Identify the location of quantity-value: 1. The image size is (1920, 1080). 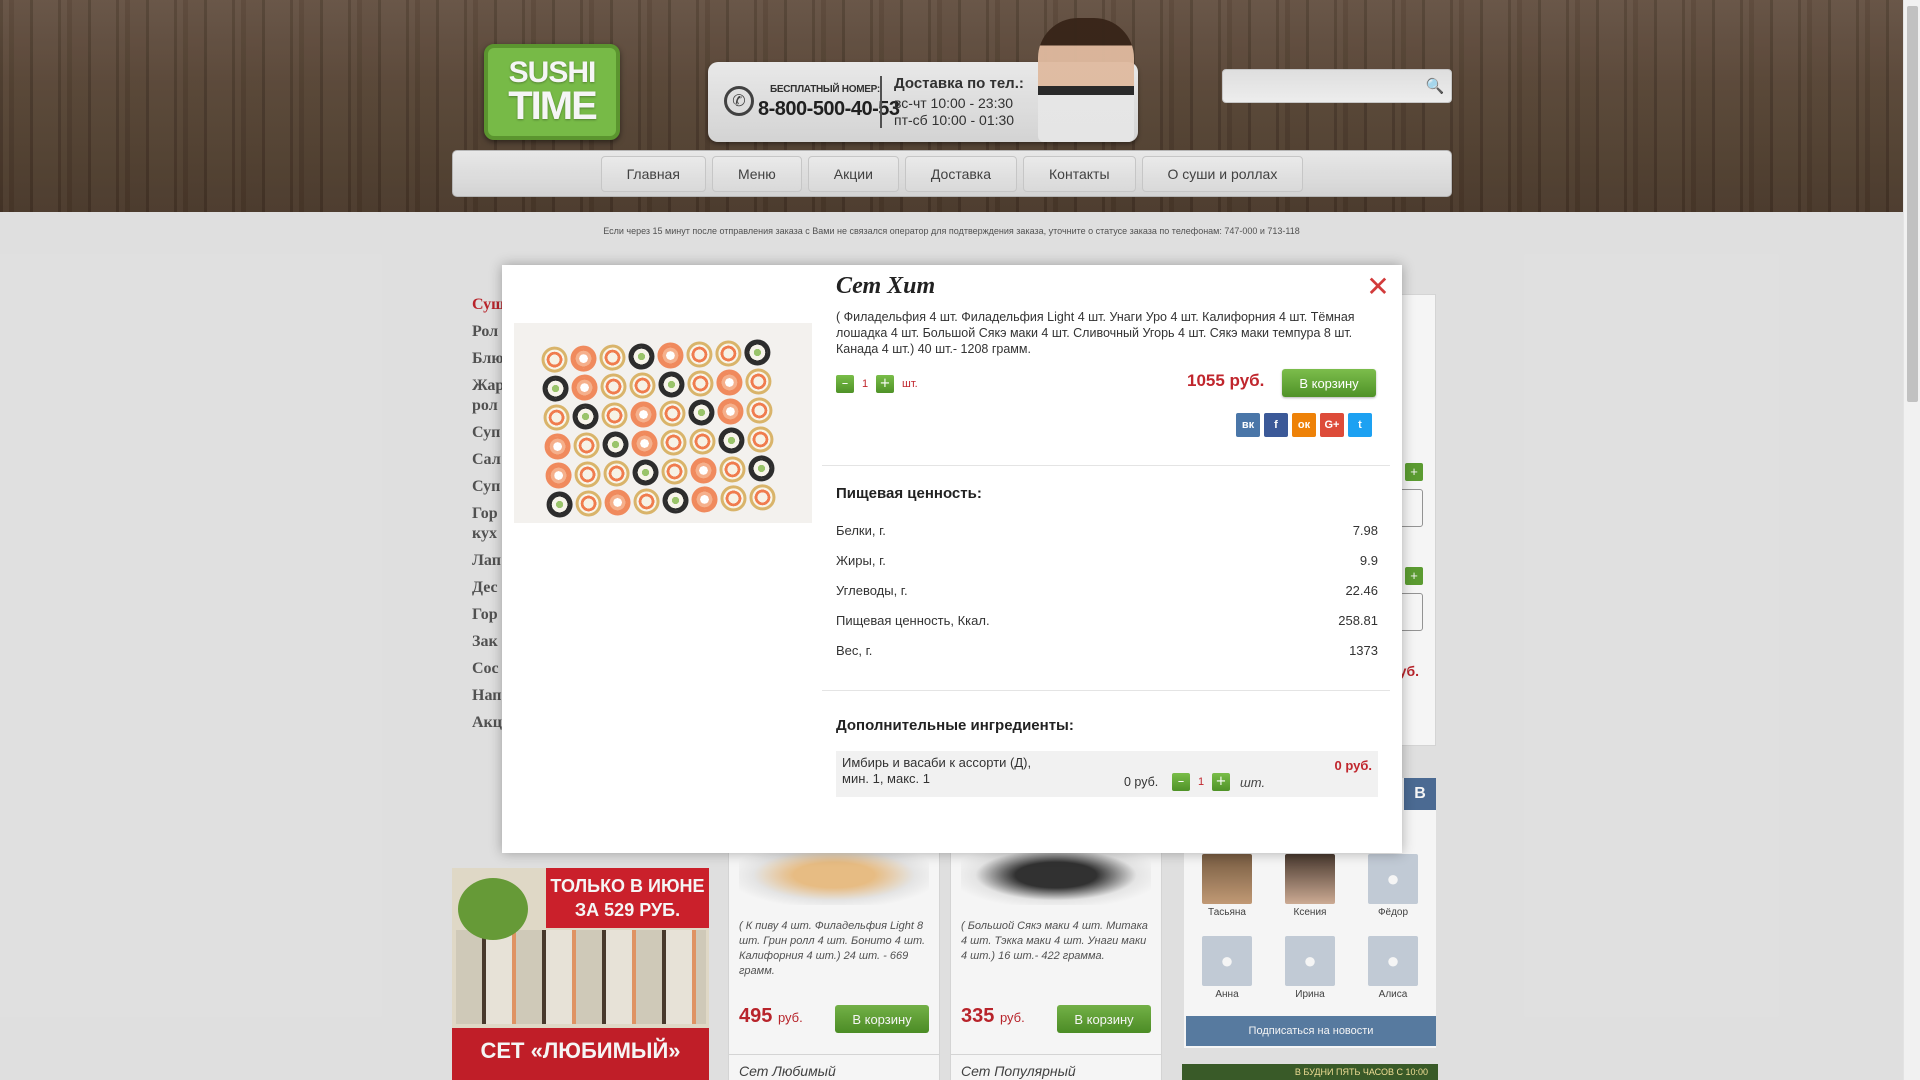
(865, 384).